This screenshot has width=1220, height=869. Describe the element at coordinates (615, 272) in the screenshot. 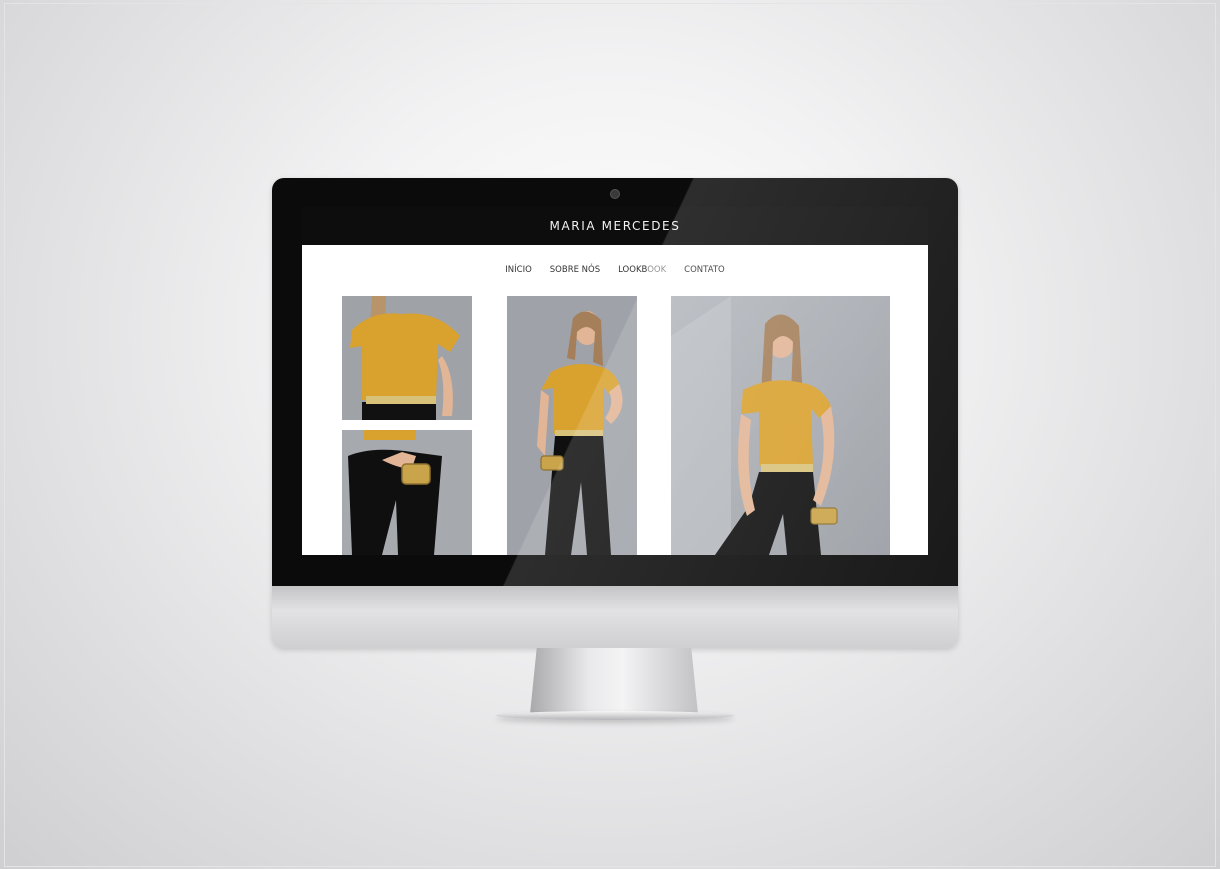

I see `site-nav: INÍCIO SOBRE NÓS LOOKBOOK CONTATO` at that location.